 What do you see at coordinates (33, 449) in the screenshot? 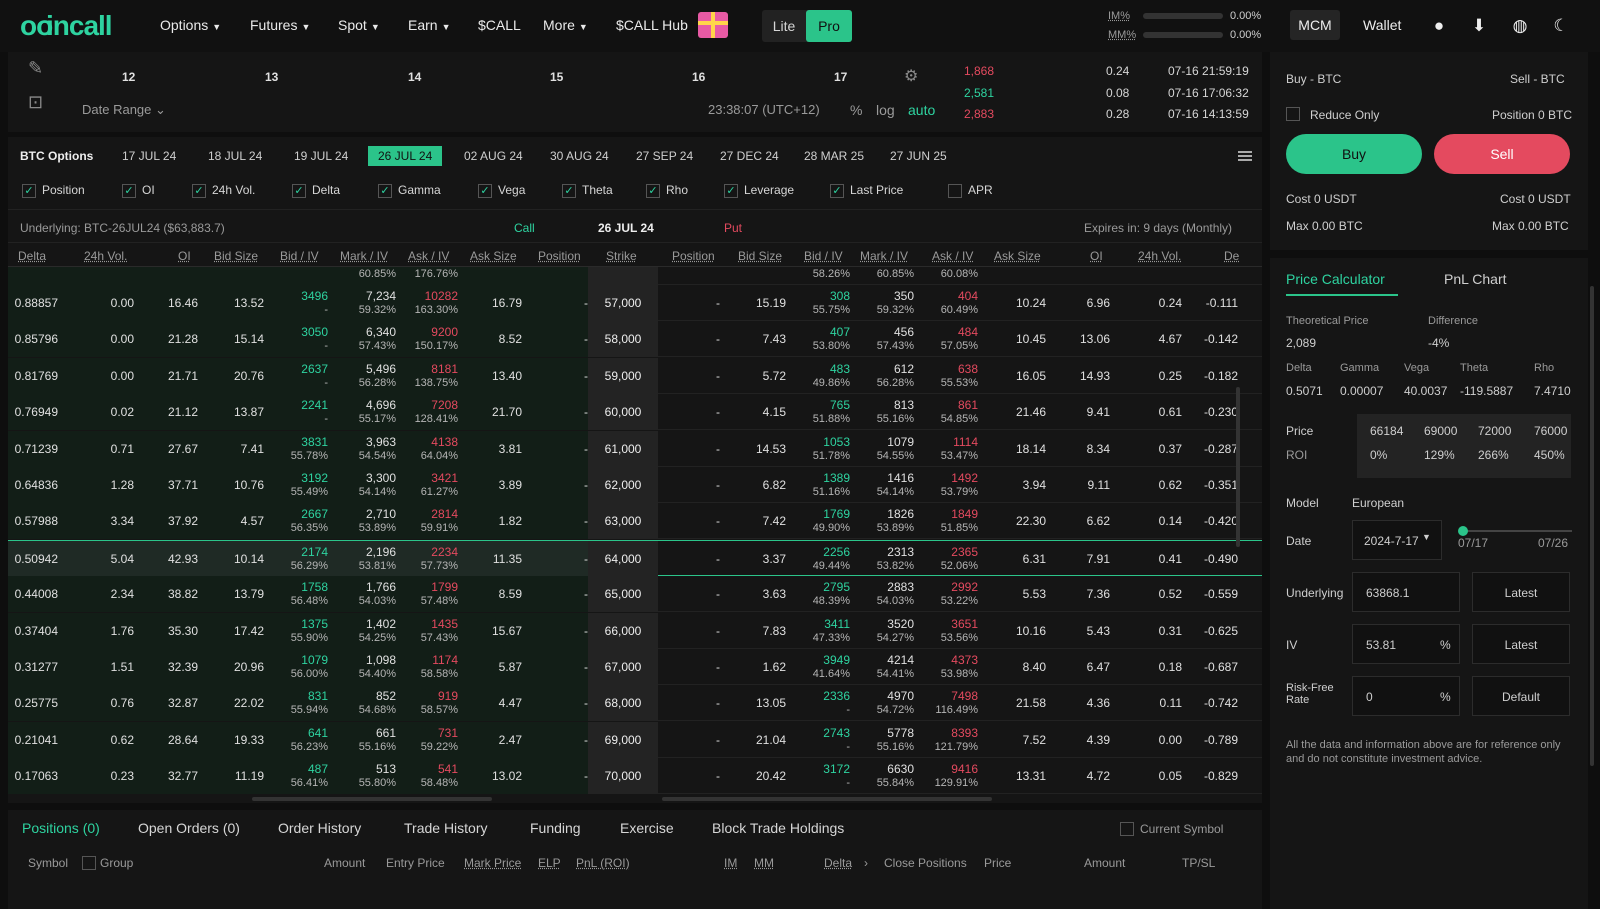
I see `delta-cell: 0.71239` at bounding box center [33, 449].